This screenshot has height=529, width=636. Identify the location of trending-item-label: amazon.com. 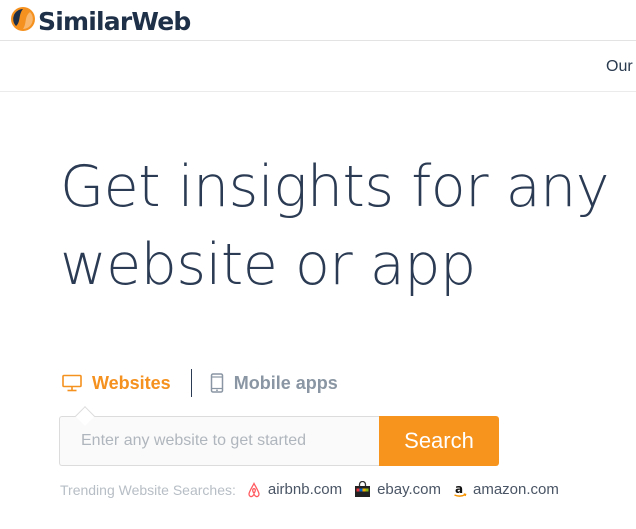
(516, 489).